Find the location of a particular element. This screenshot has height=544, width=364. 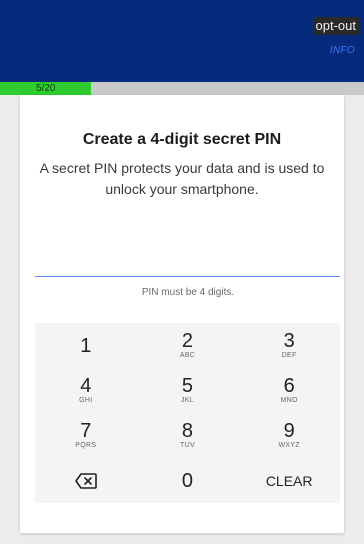

key-digit: 3 is located at coordinates (289, 341).